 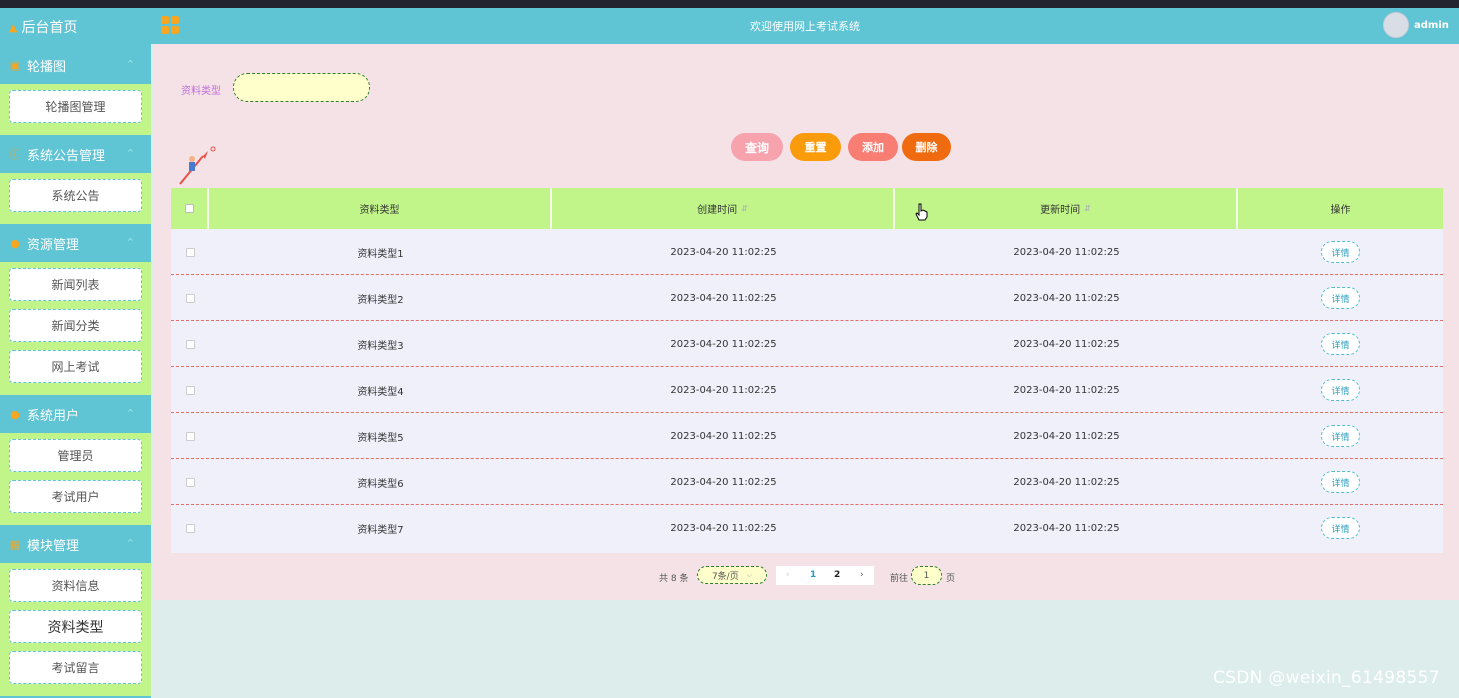 I want to click on top-header: 欢迎使用网上考试系统 admin, so click(x=805, y=26).